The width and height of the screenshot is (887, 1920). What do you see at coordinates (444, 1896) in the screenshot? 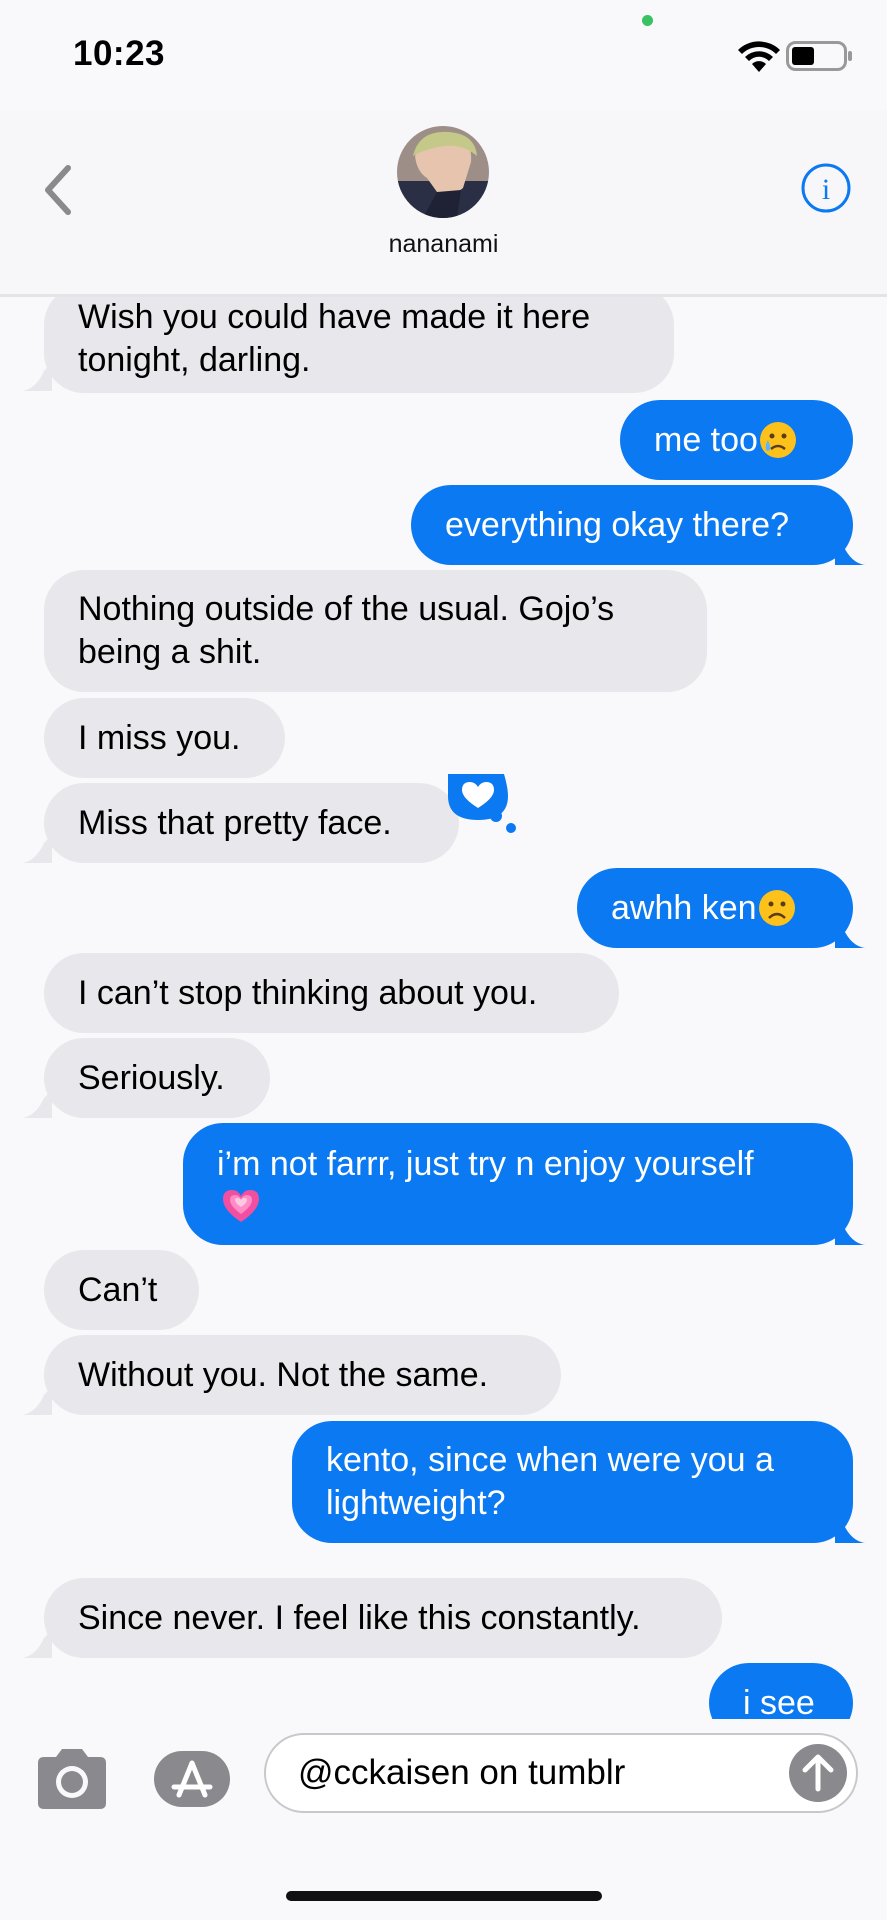
I see `home-indicator` at bounding box center [444, 1896].